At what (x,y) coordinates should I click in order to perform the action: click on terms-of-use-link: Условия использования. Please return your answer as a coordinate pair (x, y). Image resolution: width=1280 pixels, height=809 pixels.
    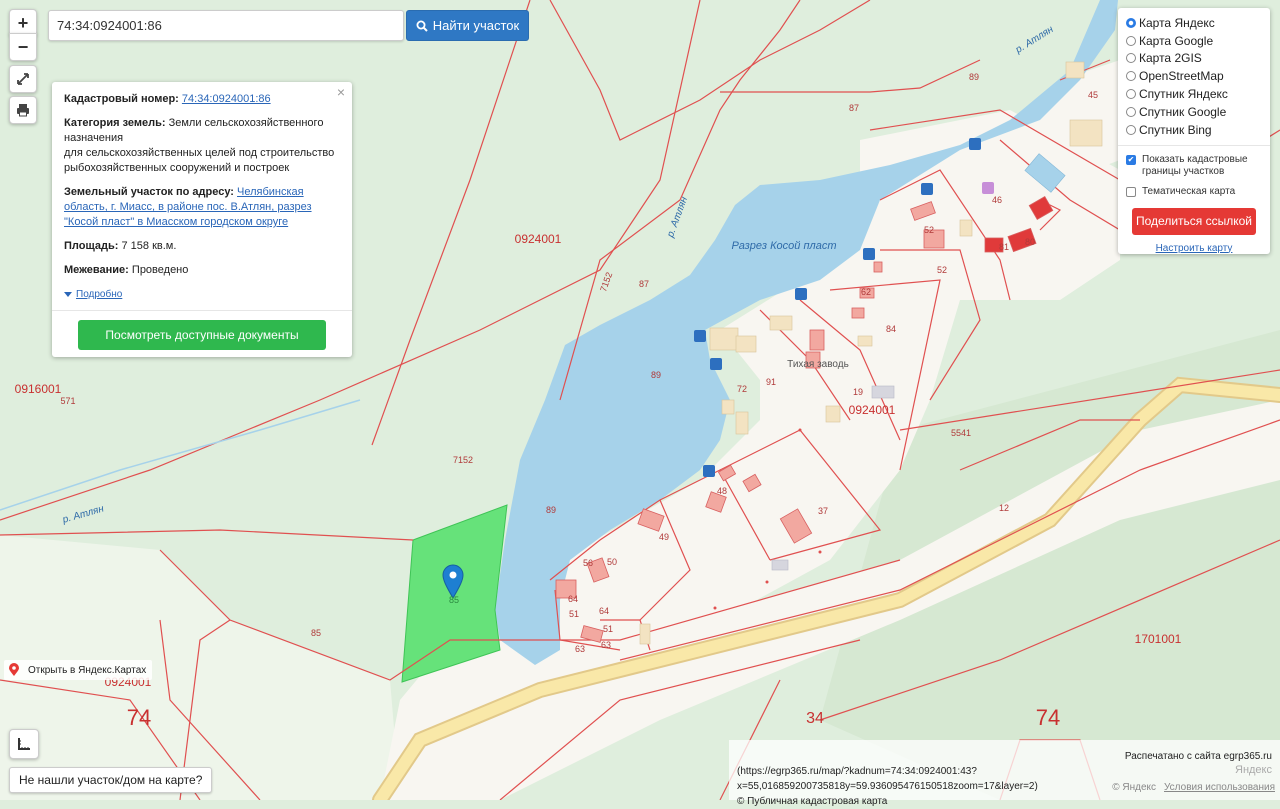
    Looking at the image, I should click on (1219, 787).